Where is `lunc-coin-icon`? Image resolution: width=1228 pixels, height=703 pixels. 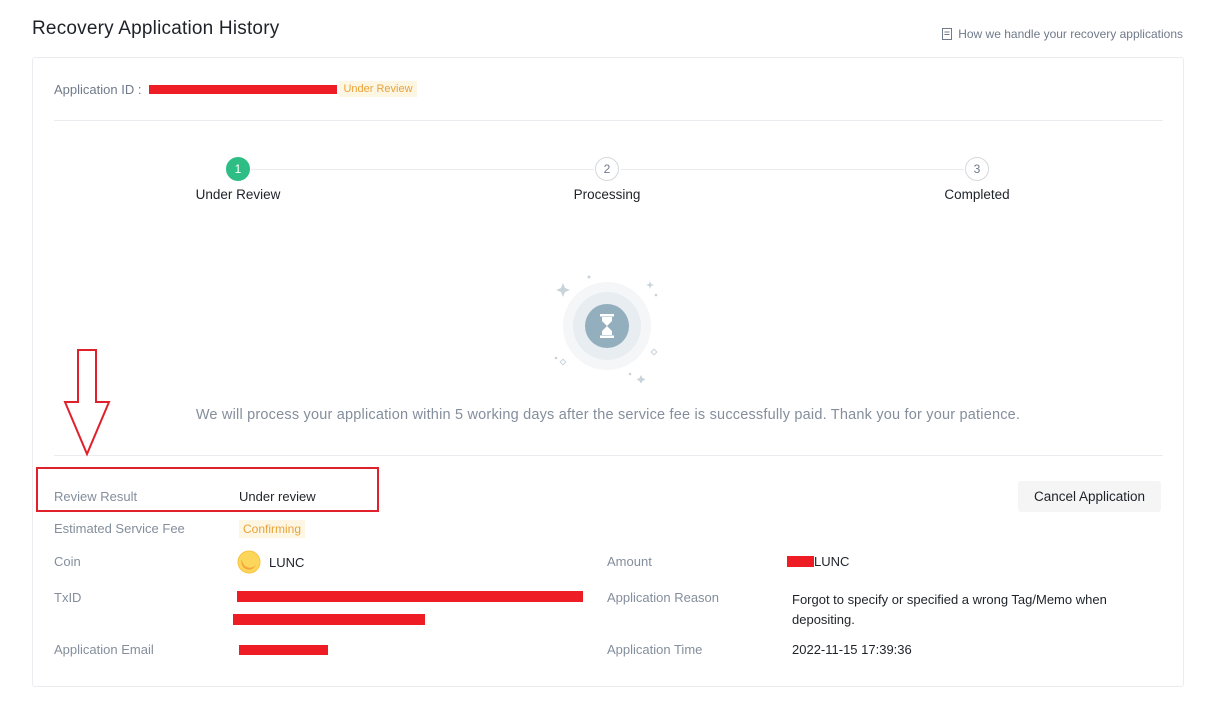
lunc-coin-icon is located at coordinates (249, 562).